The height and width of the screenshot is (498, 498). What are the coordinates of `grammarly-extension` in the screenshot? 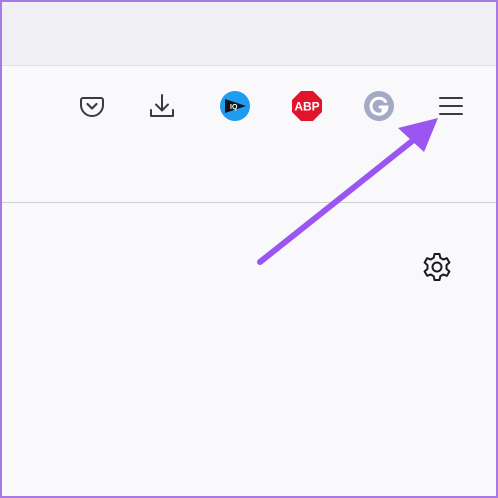 It's located at (379, 106).